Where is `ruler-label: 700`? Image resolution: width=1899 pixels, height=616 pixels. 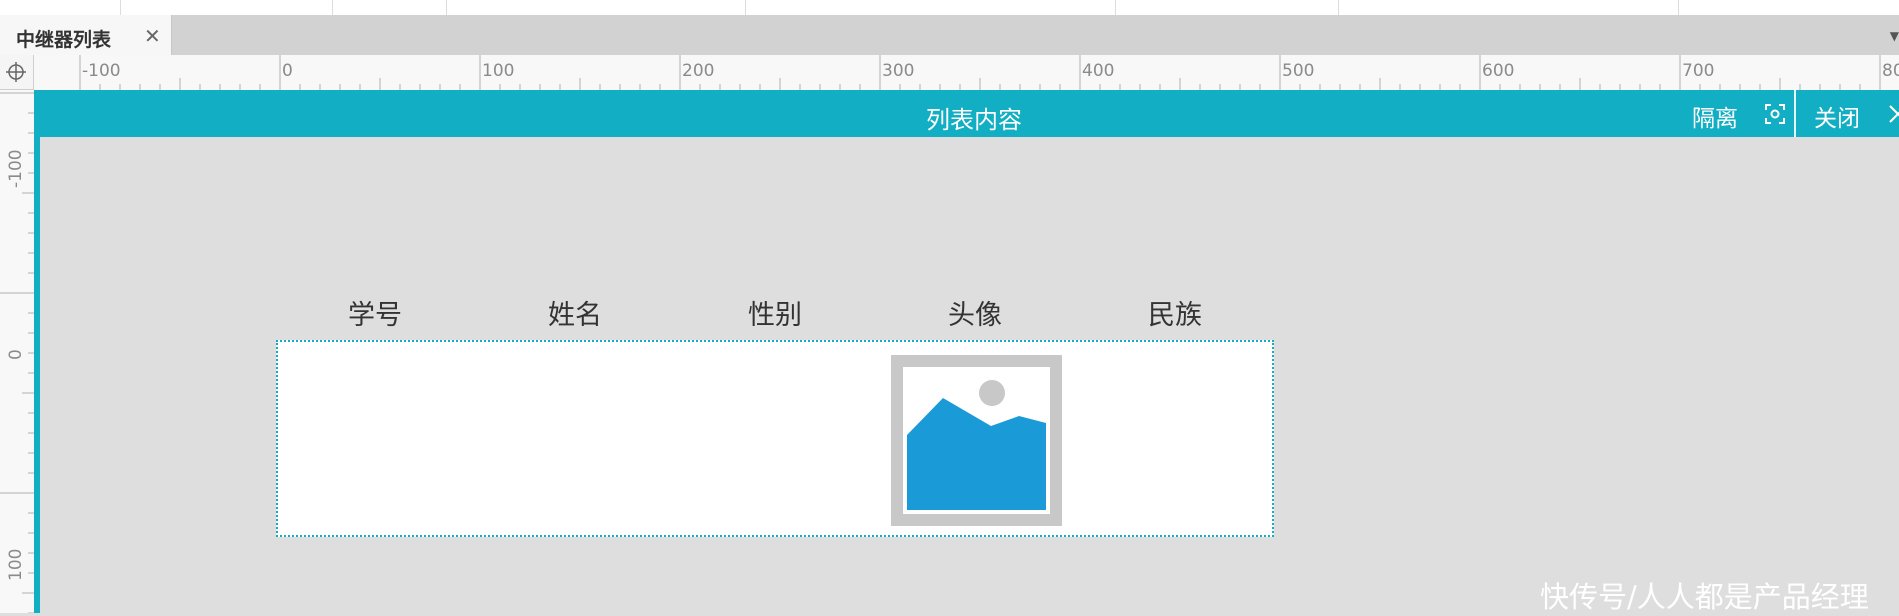 ruler-label: 700 is located at coordinates (1698, 71).